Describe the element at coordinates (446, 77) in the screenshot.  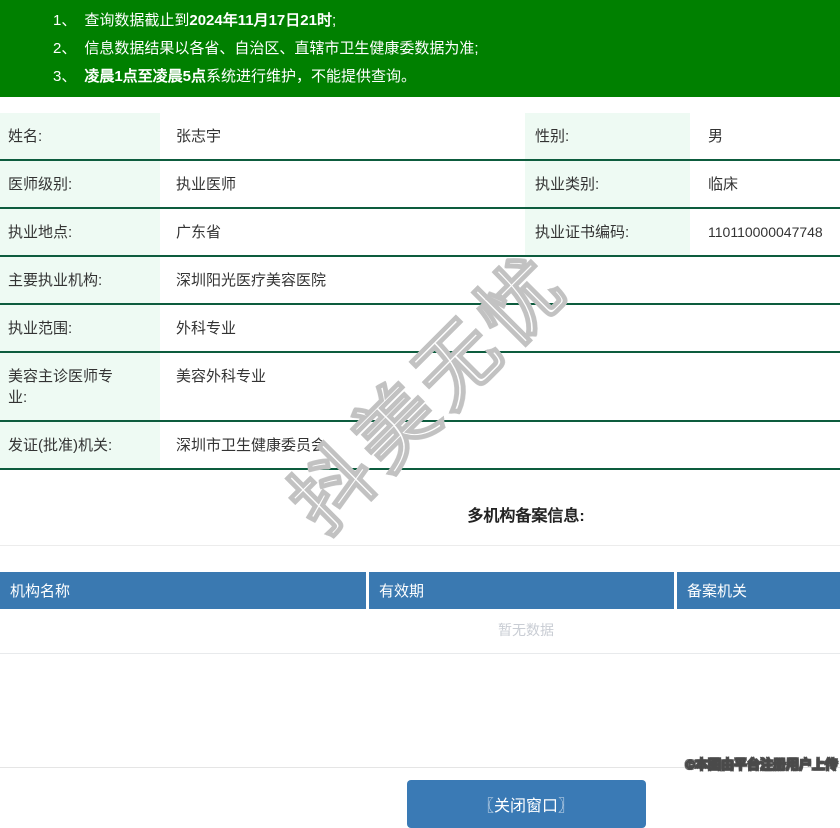
I see `notice-line-3: 3、 凌晨1点至凌晨5点系统进行维护，不能提供查询。` at that location.